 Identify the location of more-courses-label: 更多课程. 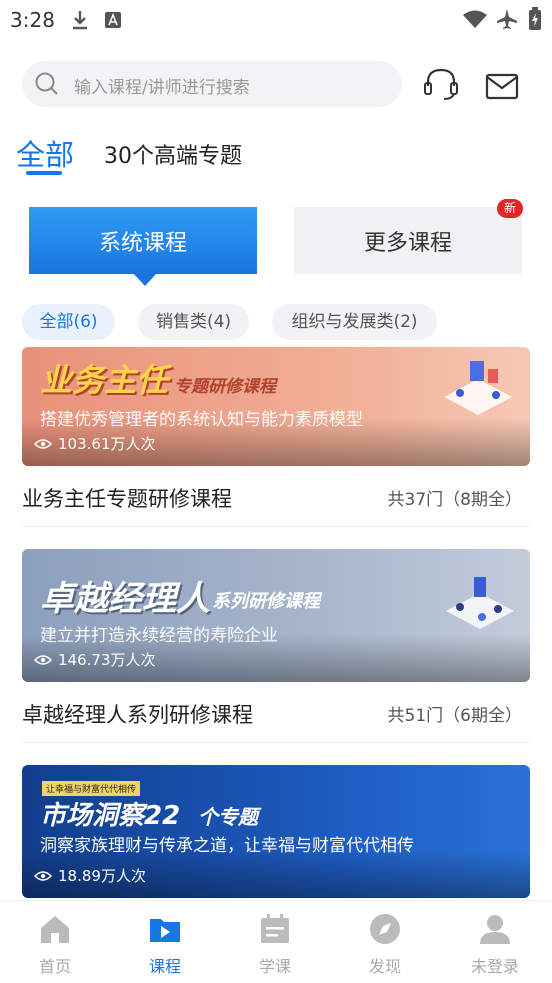
(407, 243).